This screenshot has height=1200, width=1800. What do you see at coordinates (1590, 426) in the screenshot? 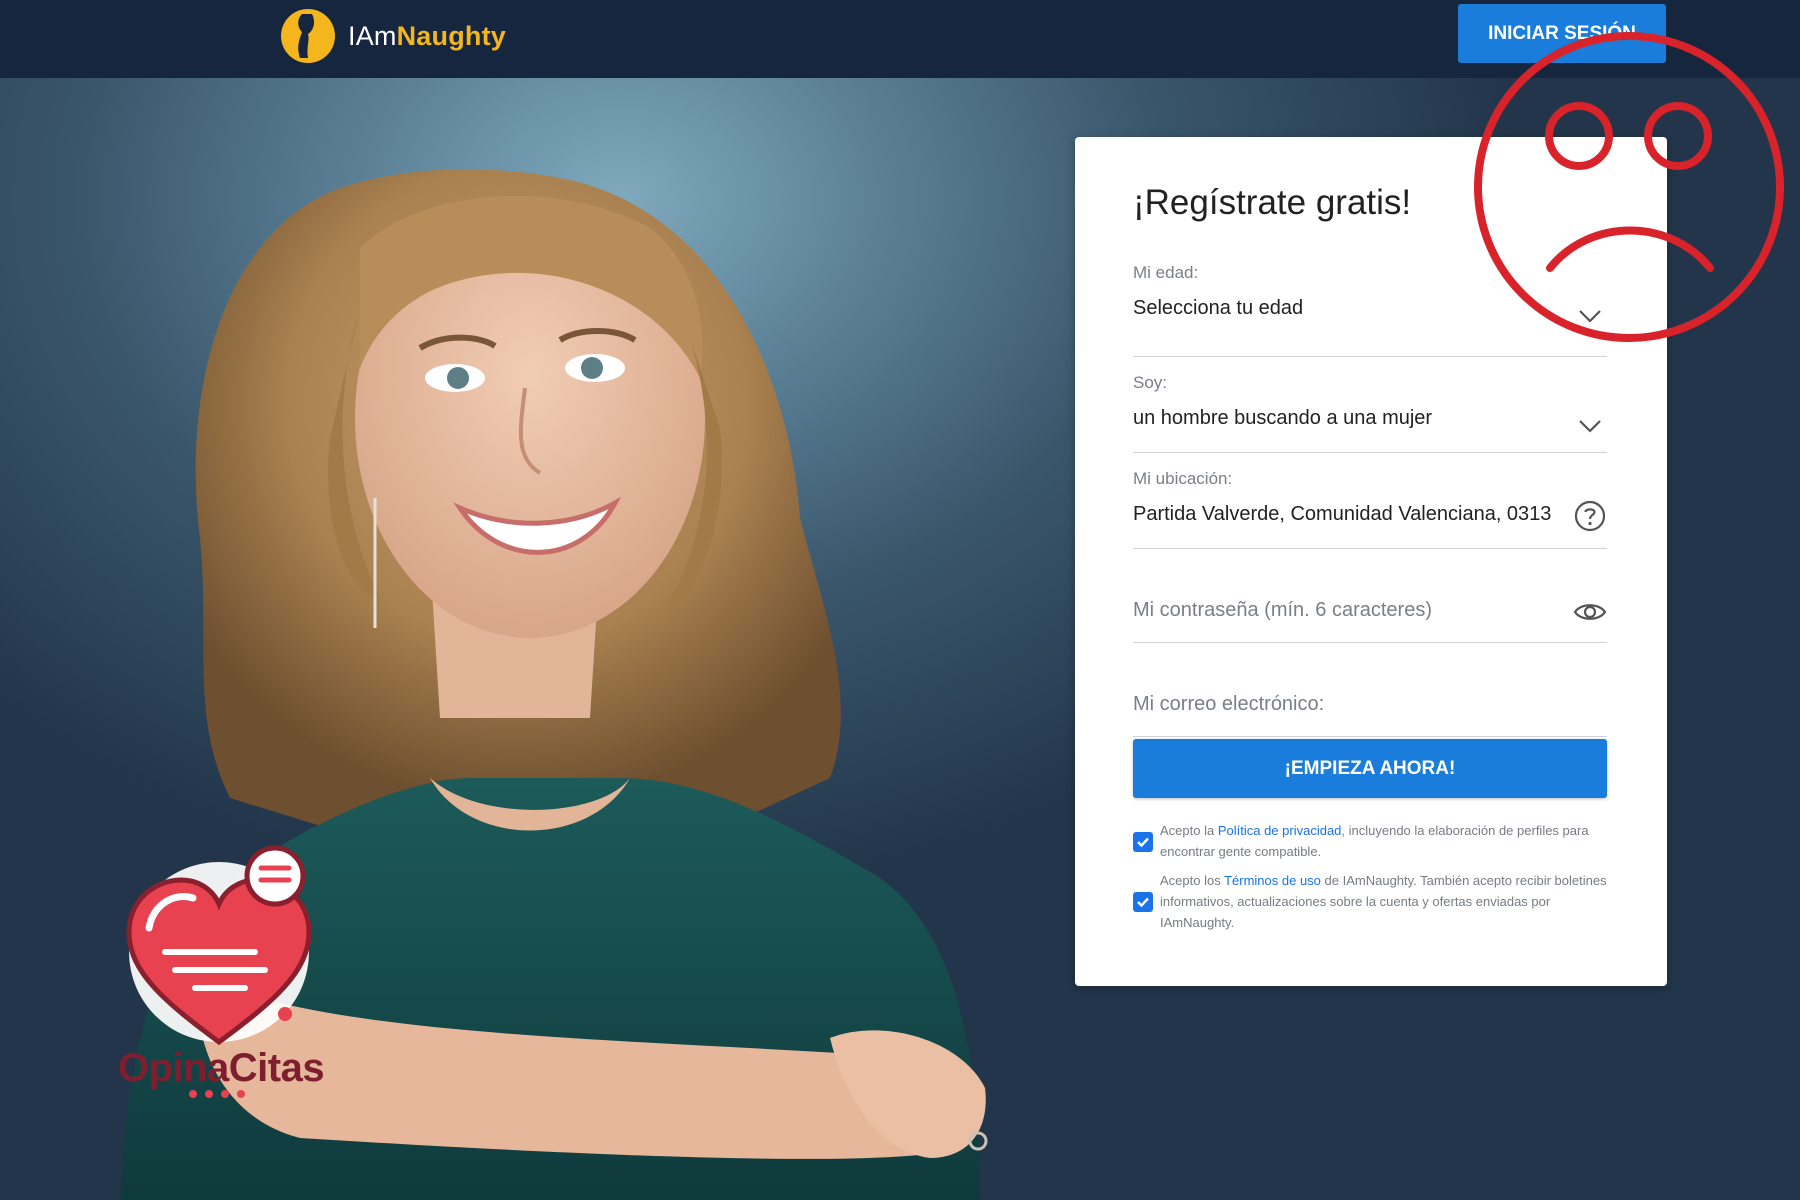
I see `chevron-down-icon` at bounding box center [1590, 426].